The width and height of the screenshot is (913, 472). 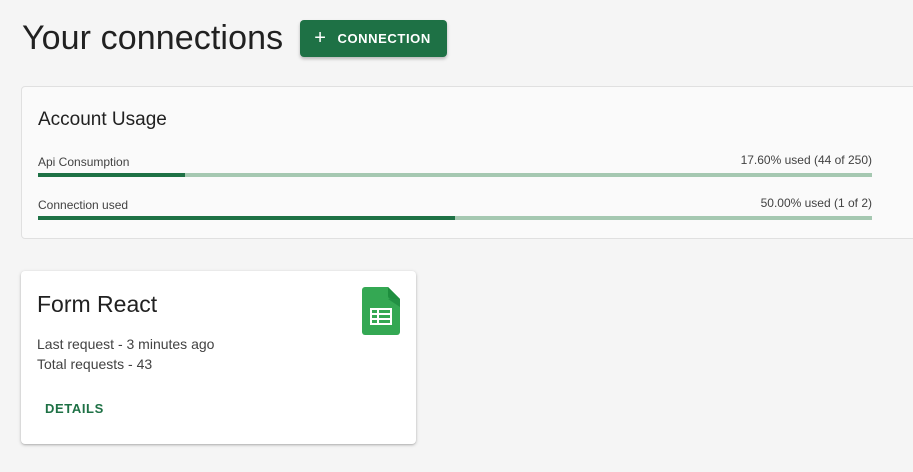 I want to click on account-usage-title: Account Usage, so click(x=102, y=119).